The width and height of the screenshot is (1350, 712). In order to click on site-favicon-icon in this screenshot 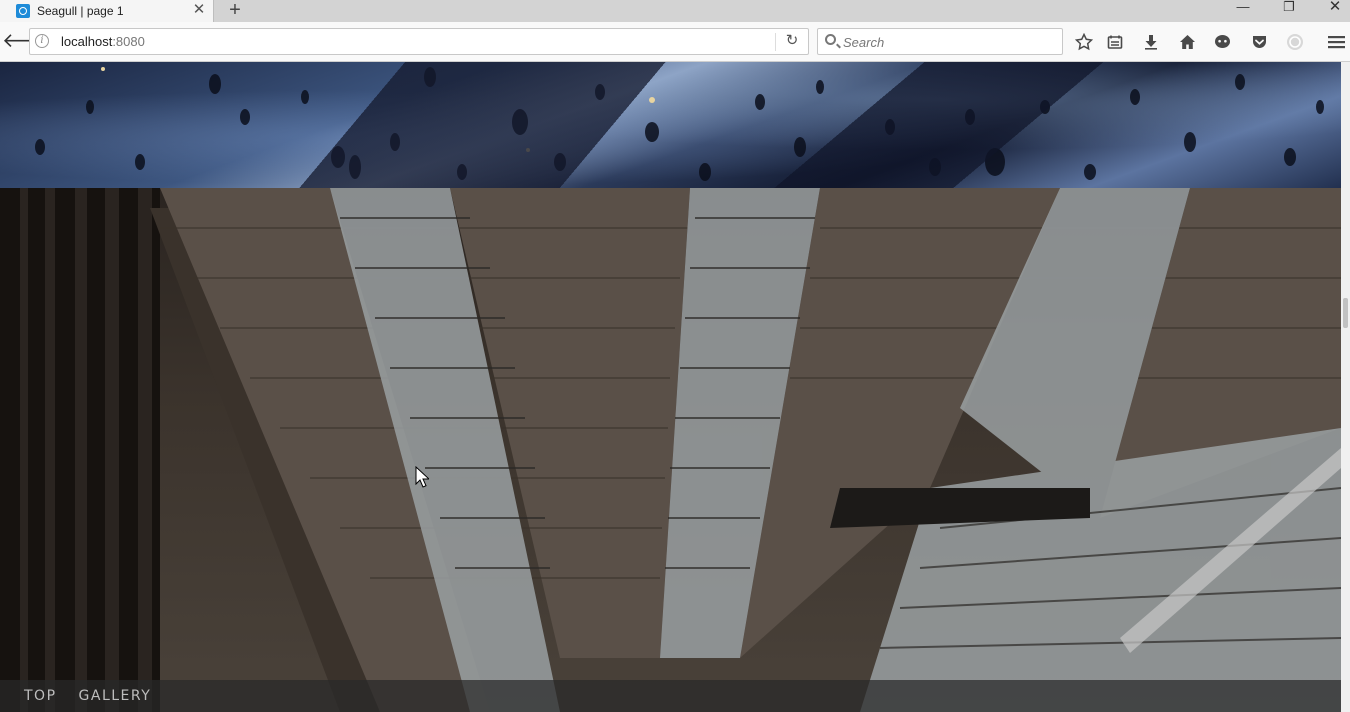, I will do `click(23, 11)`.